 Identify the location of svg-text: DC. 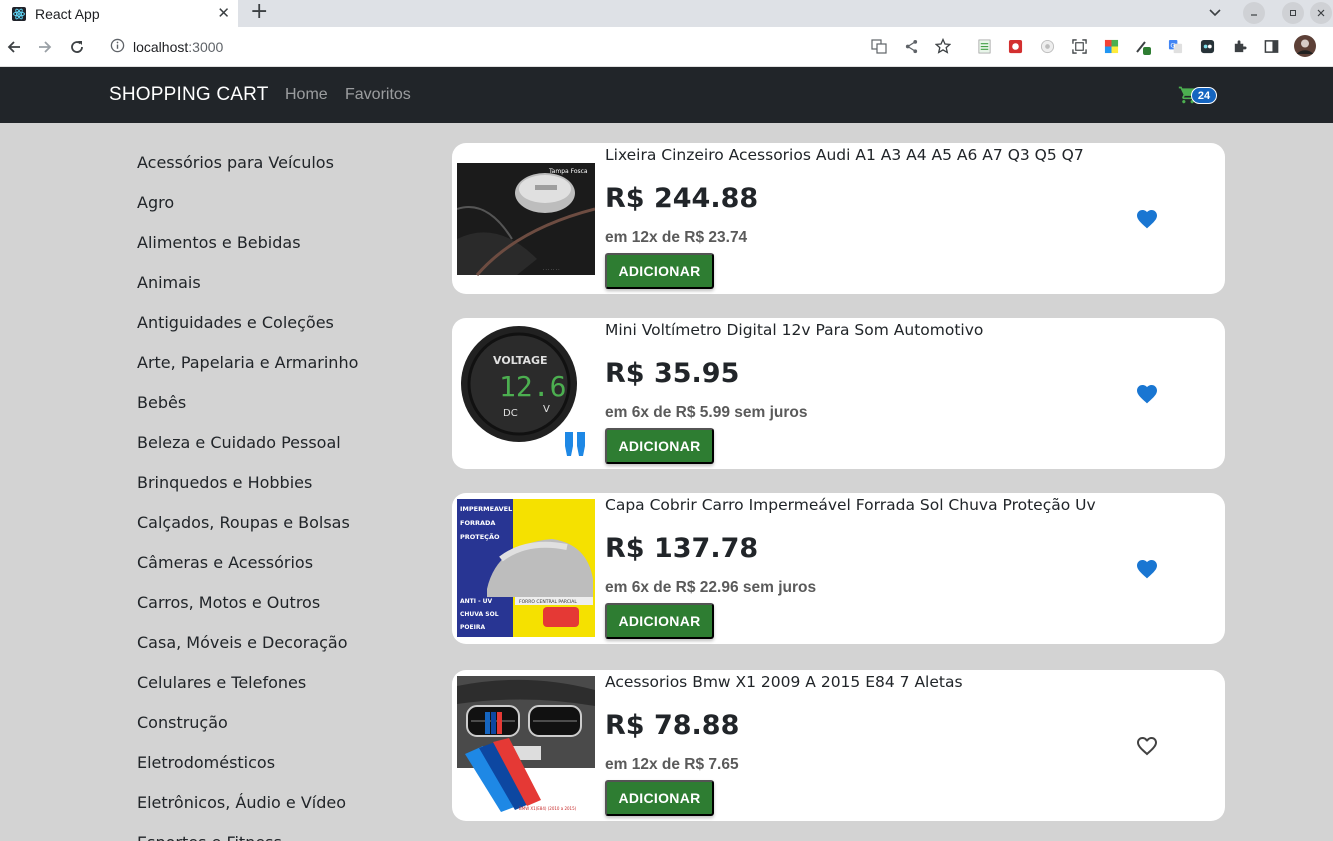
(510, 413).